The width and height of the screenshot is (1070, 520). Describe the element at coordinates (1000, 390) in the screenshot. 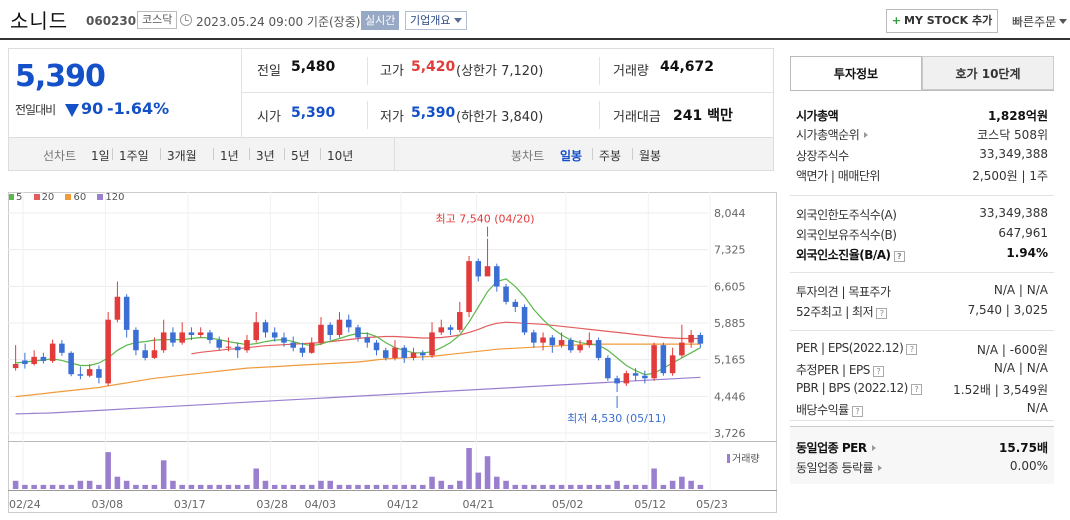

I see `info-value: 1.52배 | 3,549원` at that location.